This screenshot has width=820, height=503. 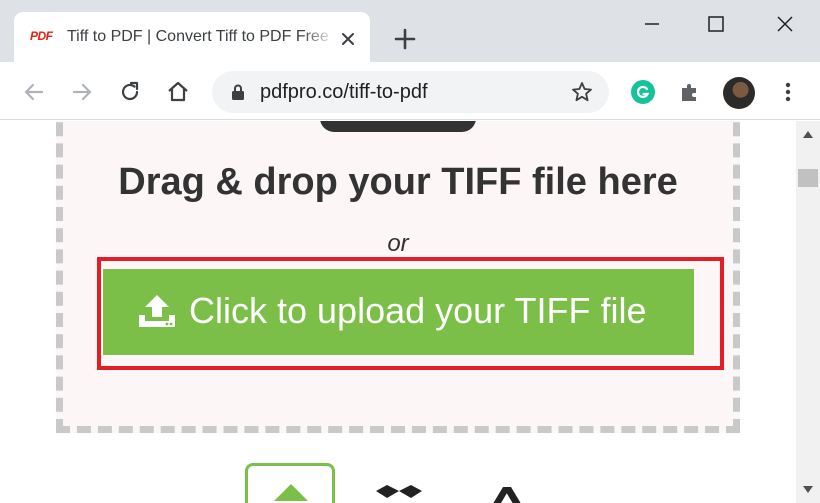 I want to click on upload-from-device-button, so click(x=290, y=483).